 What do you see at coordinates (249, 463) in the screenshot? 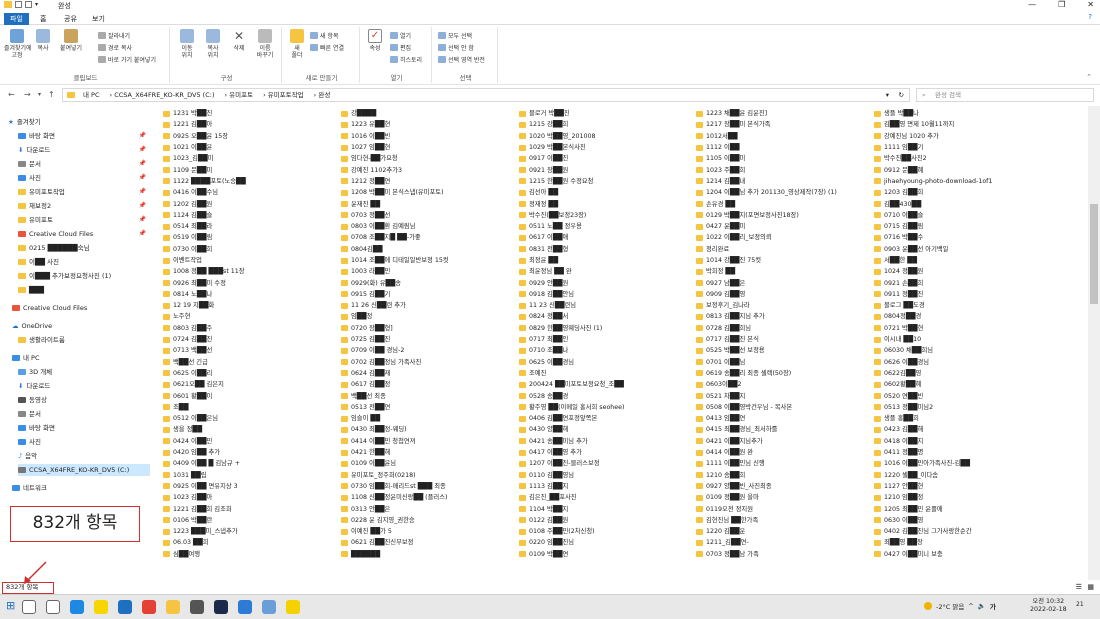
I see `folder-item: 0409 이██ █ 김남규 +` at bounding box center [249, 463].